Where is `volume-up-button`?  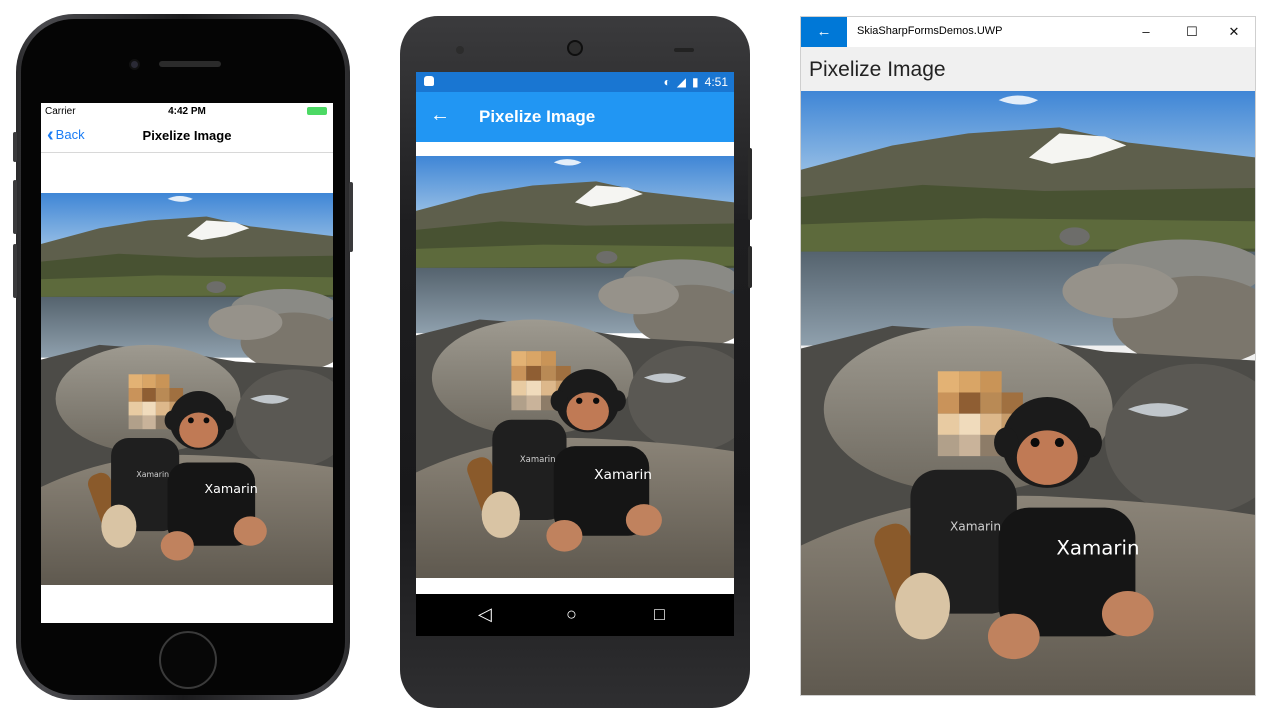 volume-up-button is located at coordinates (15, 207).